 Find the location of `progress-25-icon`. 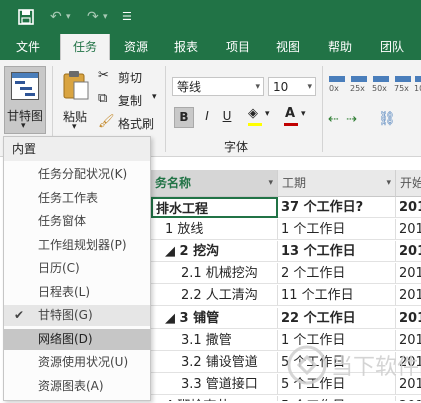

progress-25-icon is located at coordinates (359, 79).